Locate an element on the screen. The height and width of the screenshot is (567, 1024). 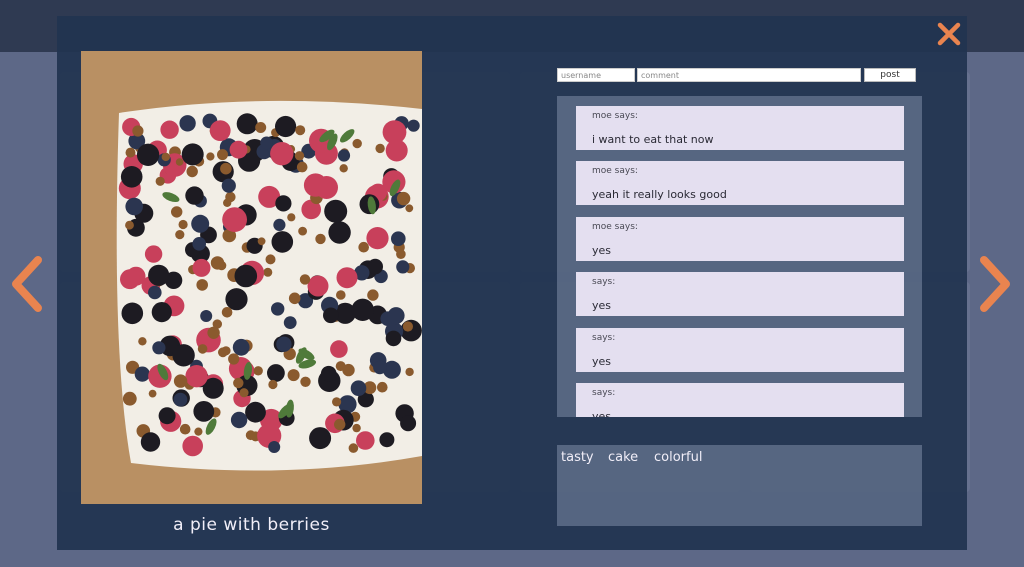
photo-caption: a pie with berries is located at coordinates (251, 525).